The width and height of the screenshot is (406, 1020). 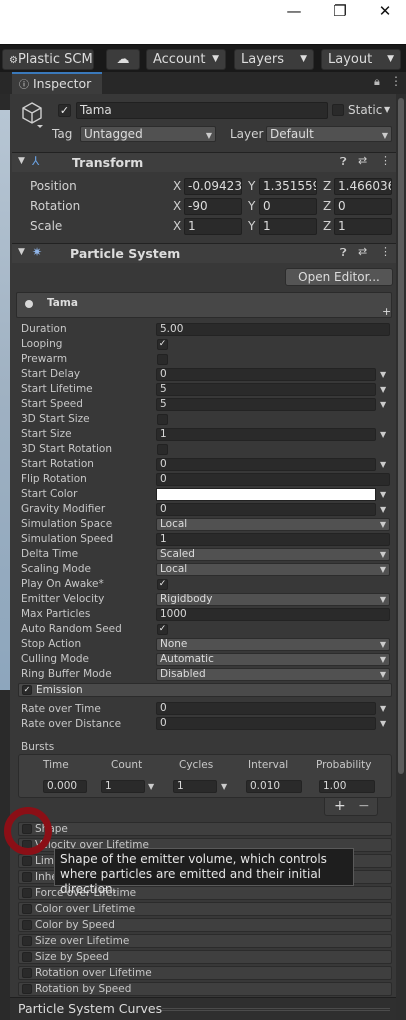 I want to click on start-rotation-input: 0, so click(x=266, y=464).